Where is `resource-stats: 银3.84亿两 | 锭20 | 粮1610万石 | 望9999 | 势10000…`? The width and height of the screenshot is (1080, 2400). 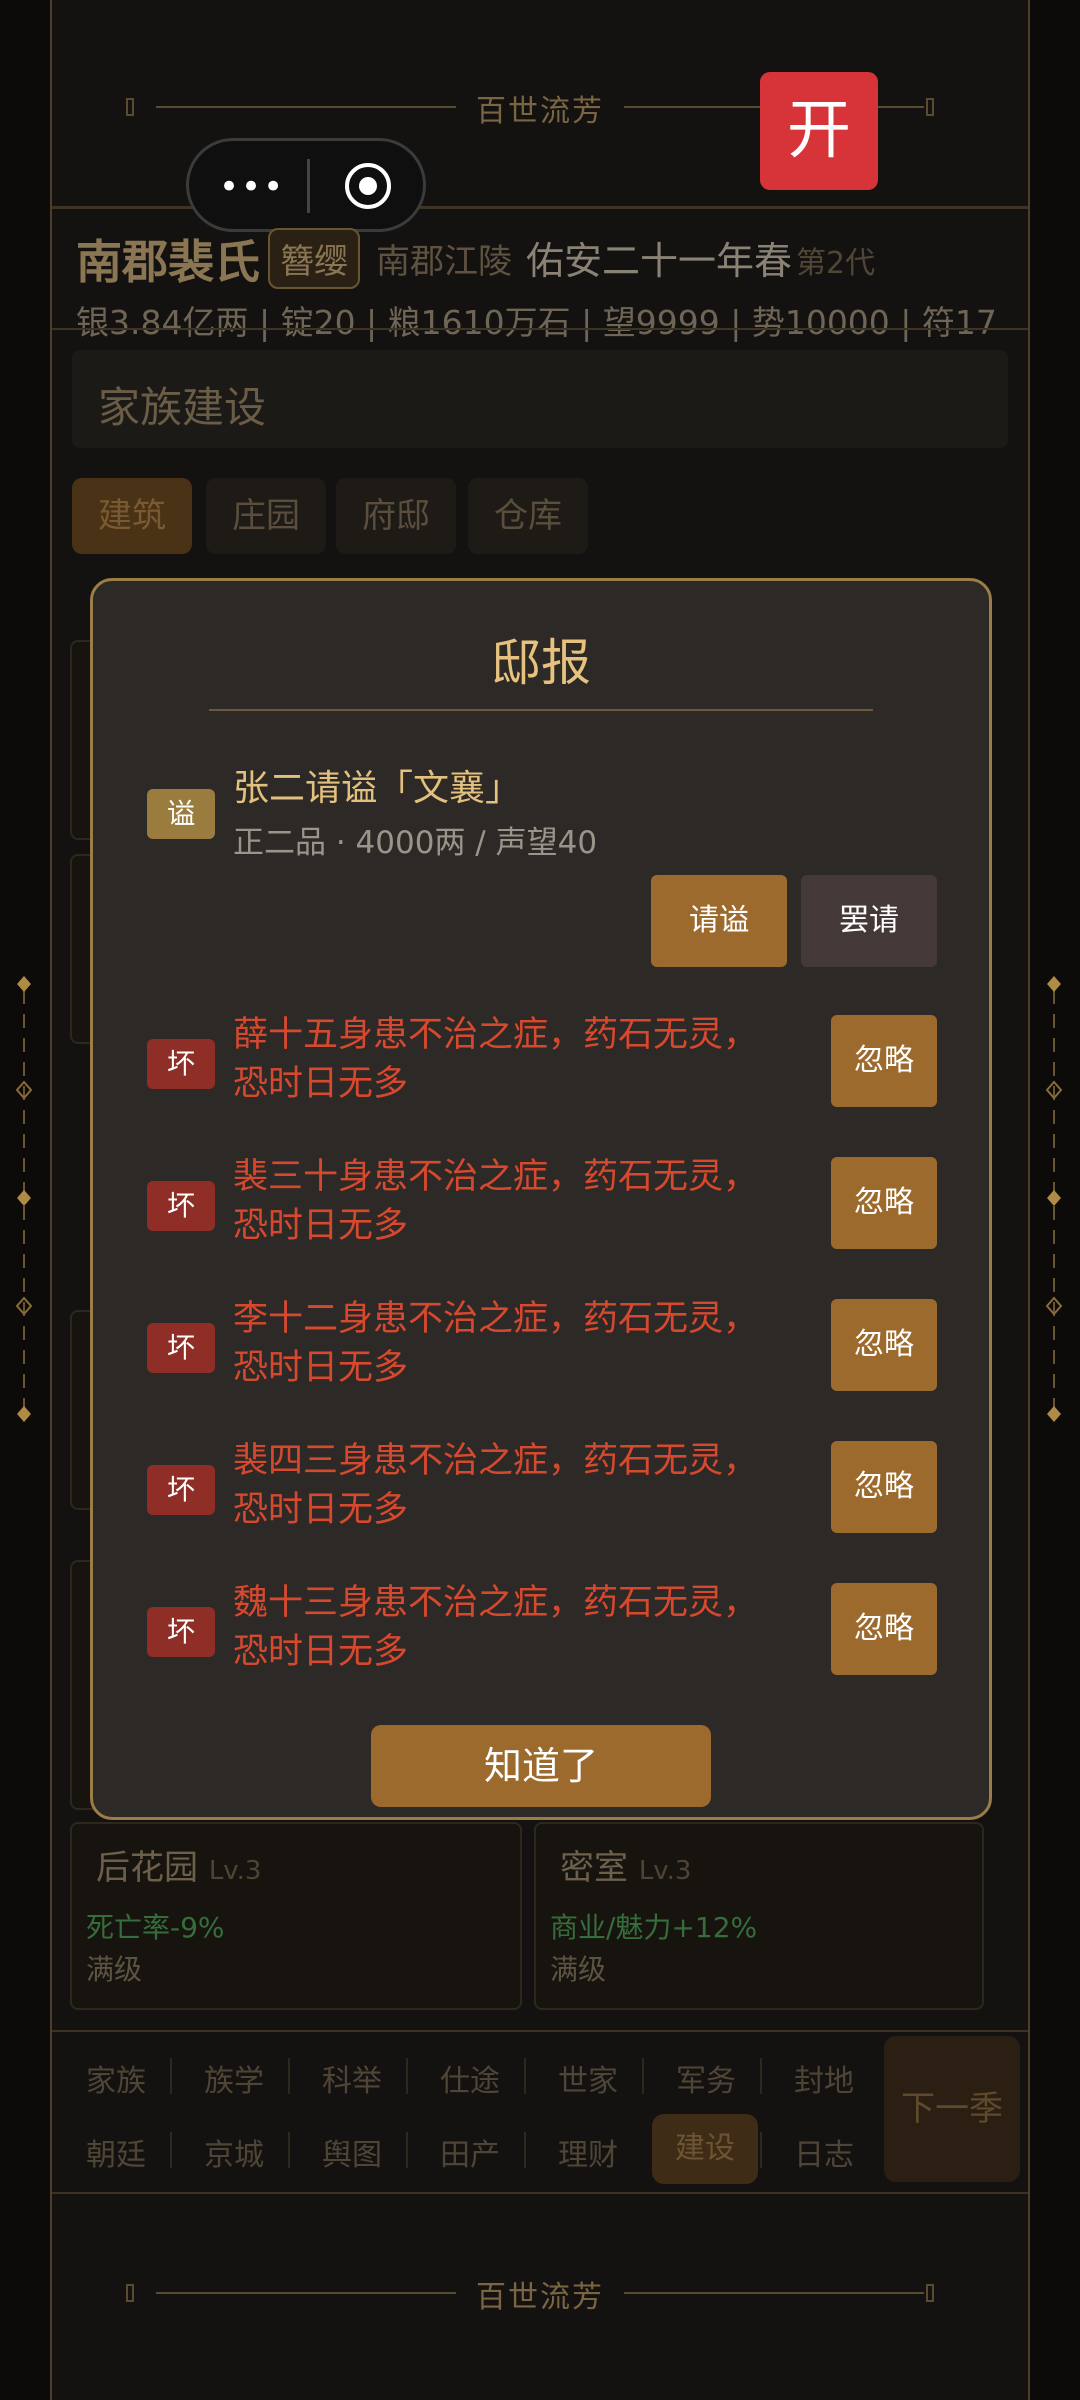
resource-stats: 银3.84亿两 | 锭20 | 粮1610万石 | 望9999 | 势10000… is located at coordinates (536, 322).